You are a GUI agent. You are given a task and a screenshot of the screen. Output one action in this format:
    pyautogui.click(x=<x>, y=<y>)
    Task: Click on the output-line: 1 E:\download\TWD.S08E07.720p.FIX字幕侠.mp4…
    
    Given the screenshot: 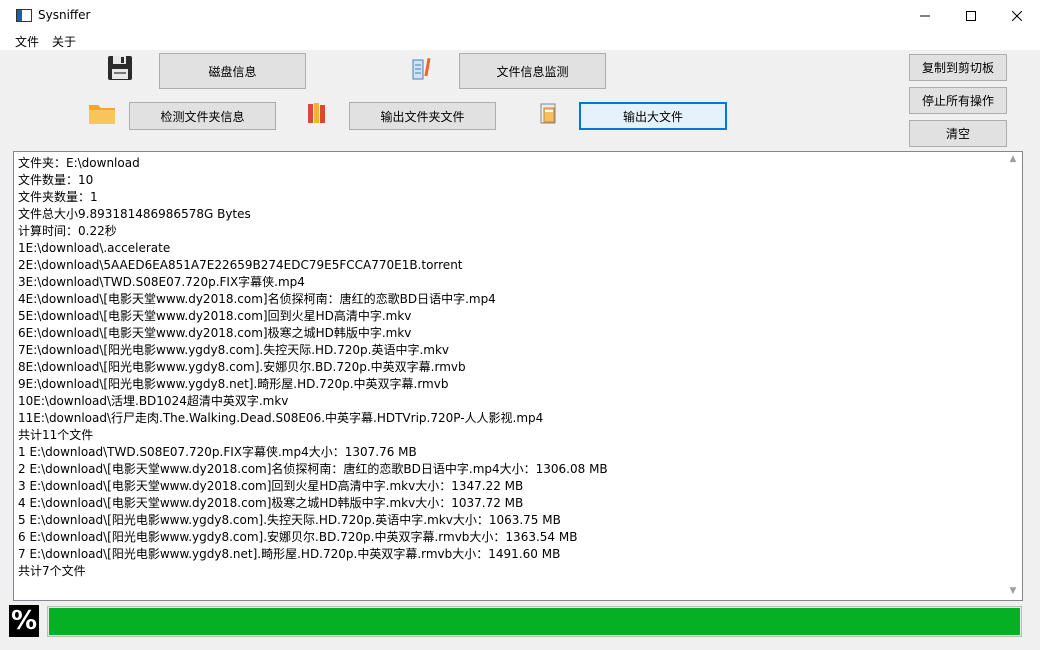 What is the action you would take?
    pyautogui.click(x=217, y=452)
    